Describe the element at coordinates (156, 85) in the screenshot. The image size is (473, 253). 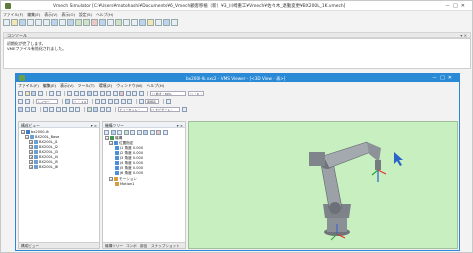
I see `vms-menu-help: ヘルプ(H)` at that location.